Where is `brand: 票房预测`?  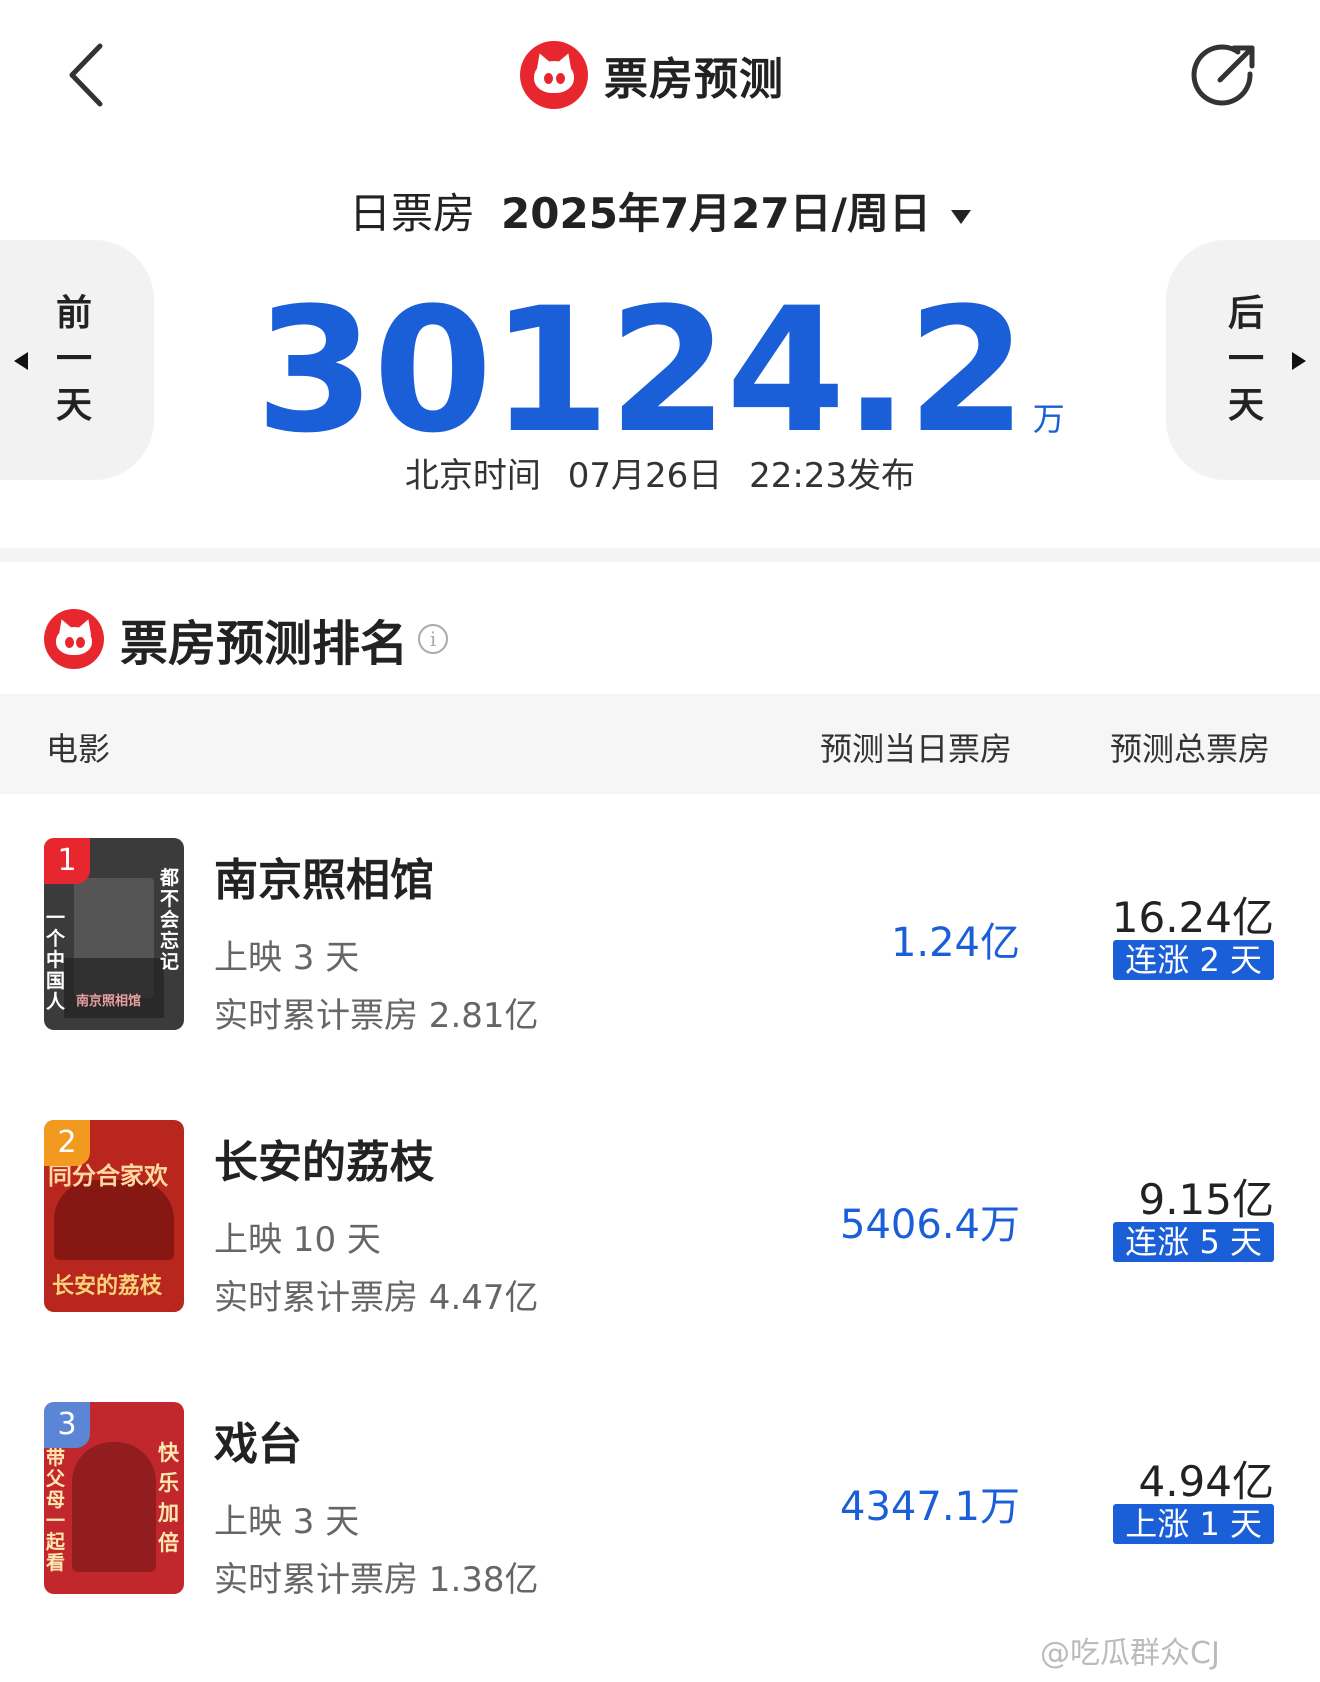 brand: 票房预测 is located at coordinates (652, 75).